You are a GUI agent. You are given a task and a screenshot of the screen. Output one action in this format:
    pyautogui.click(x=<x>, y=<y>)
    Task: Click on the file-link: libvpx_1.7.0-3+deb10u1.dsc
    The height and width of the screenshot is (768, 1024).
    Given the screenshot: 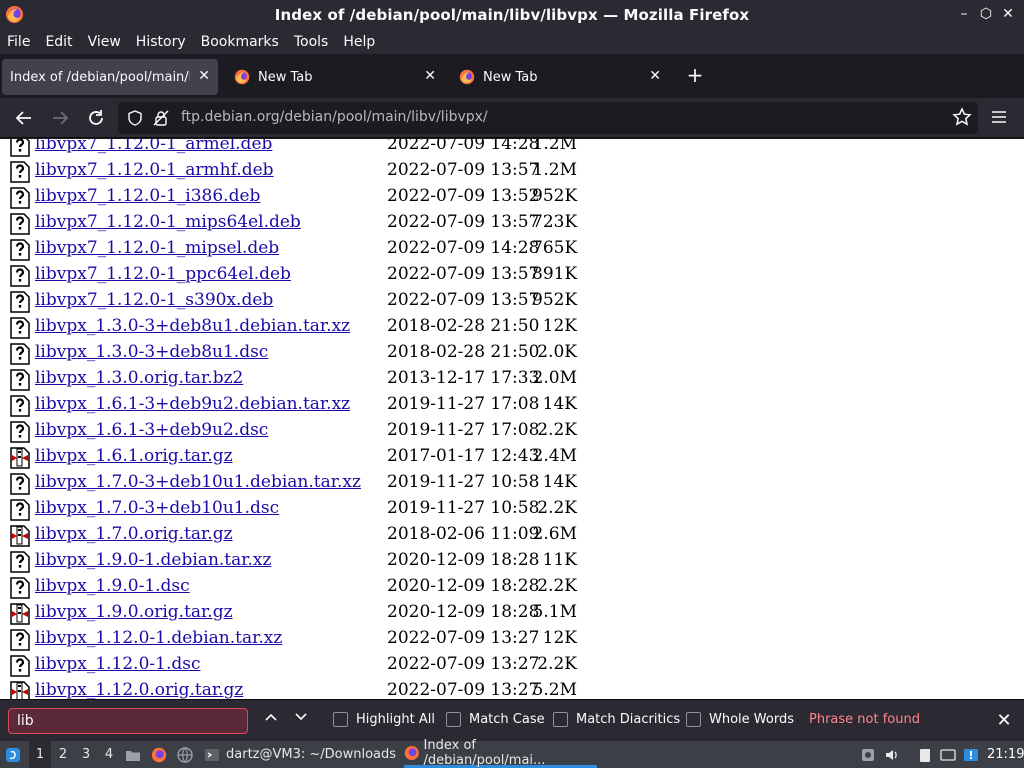 What is the action you would take?
    pyautogui.click(x=157, y=508)
    